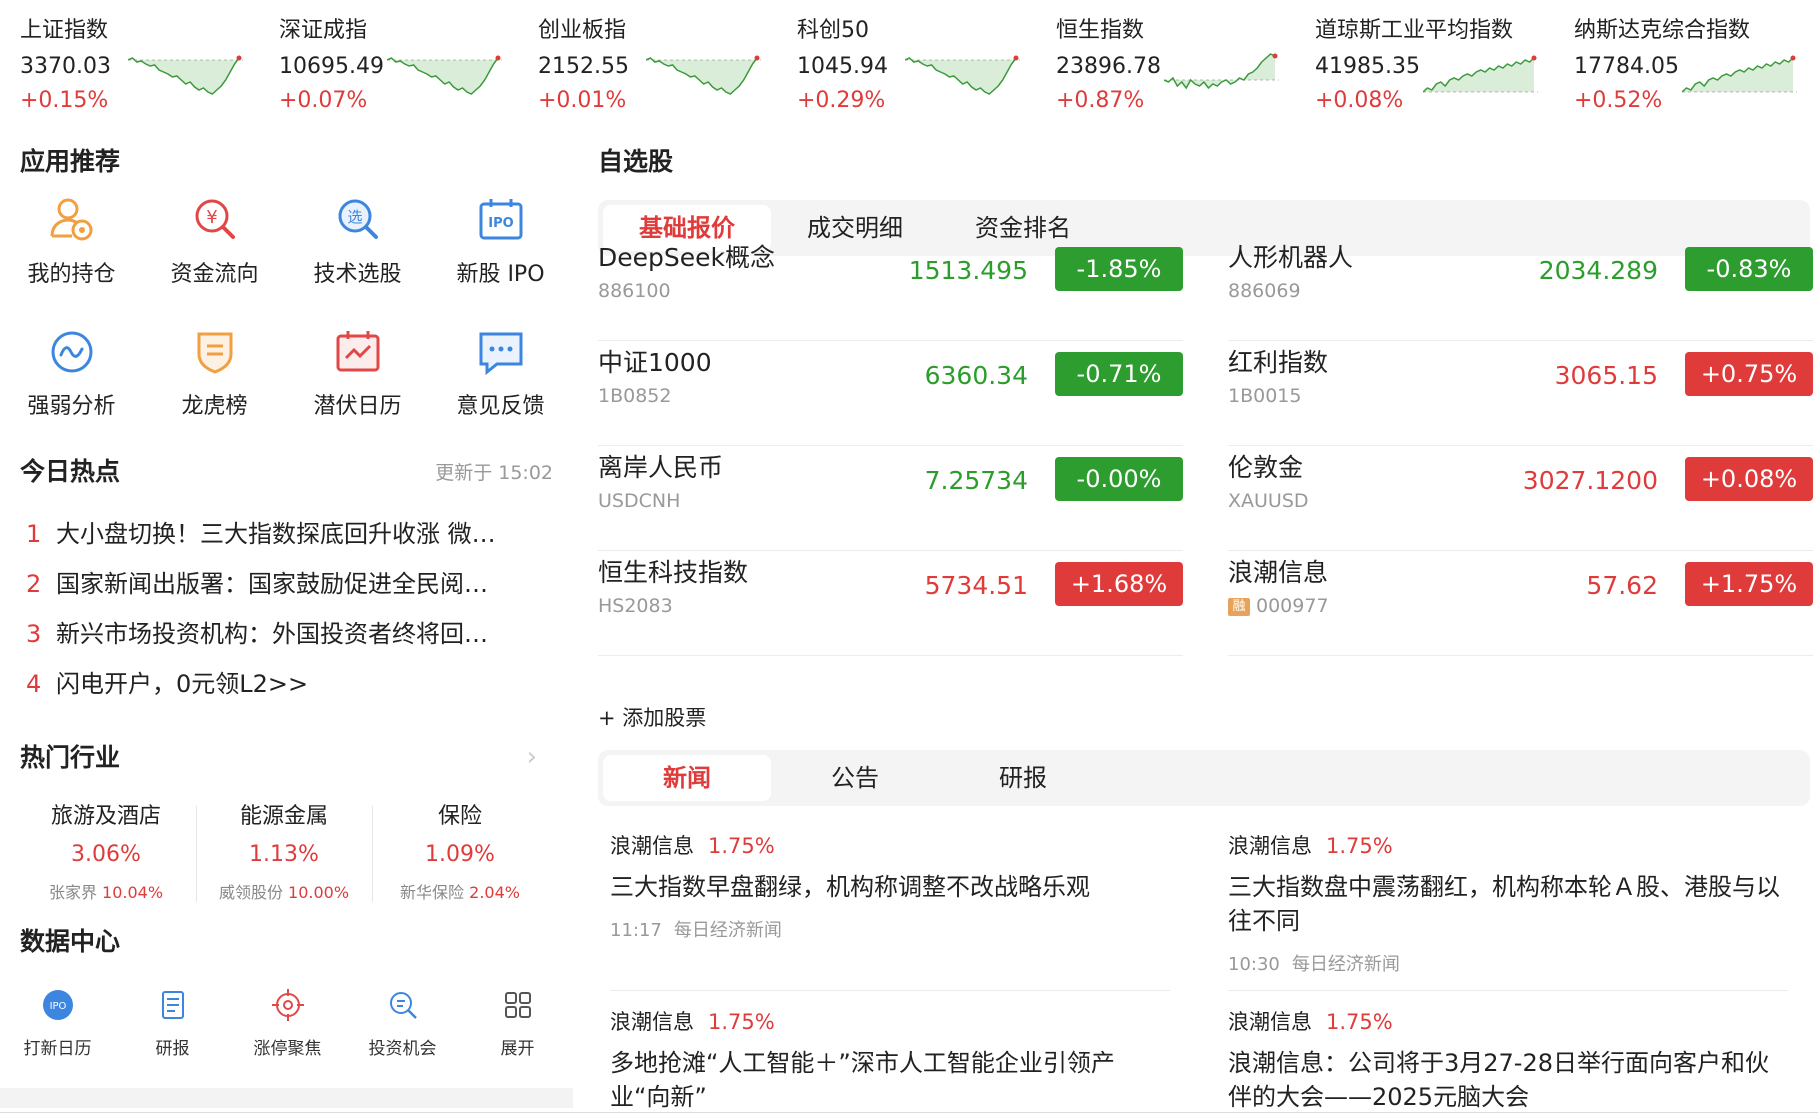 The width and height of the screenshot is (1818, 1120). I want to click on quote-row: 红利指数 1B0015 3065.15 +0.75%, so click(1520, 393).